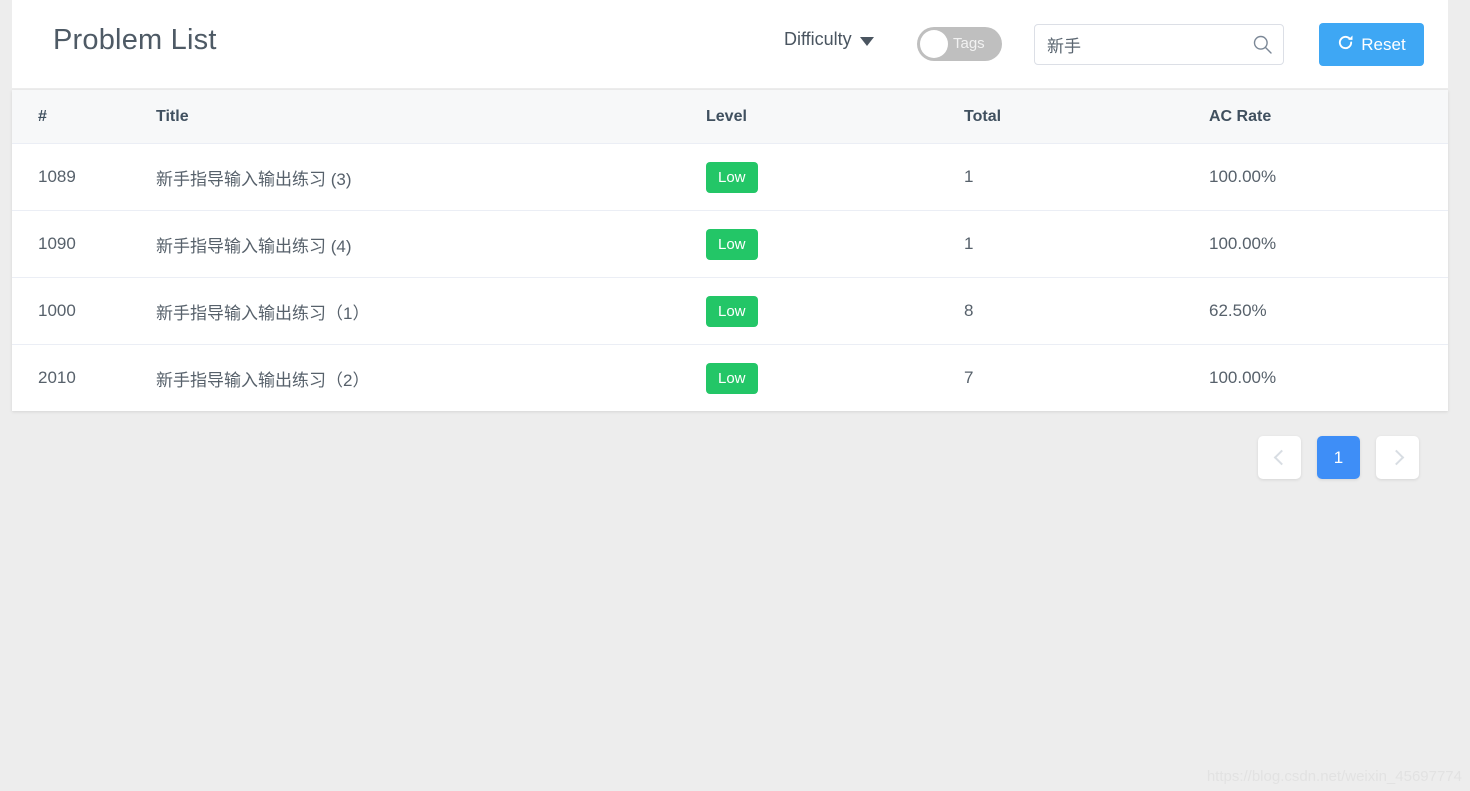  What do you see at coordinates (835, 117) in the screenshot?
I see `column-header-level: Level` at bounding box center [835, 117].